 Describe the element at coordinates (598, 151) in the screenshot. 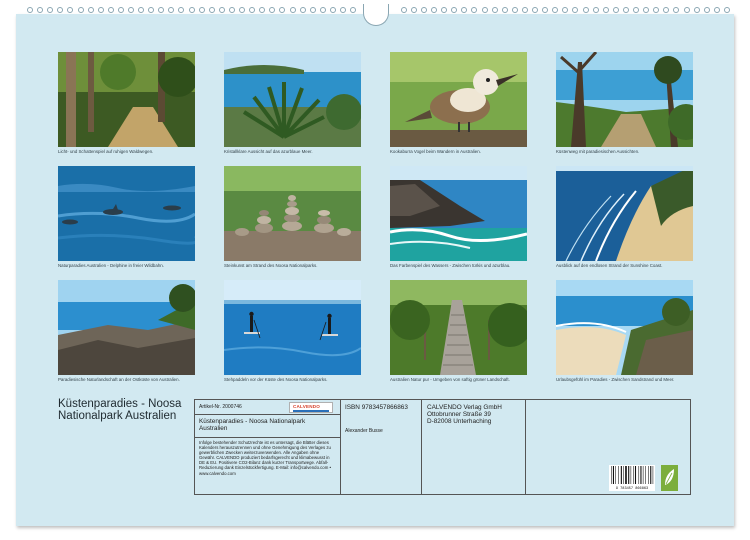

I see `photo-caption: Küstenweg mit paradiesischen Aussichten.` at that location.